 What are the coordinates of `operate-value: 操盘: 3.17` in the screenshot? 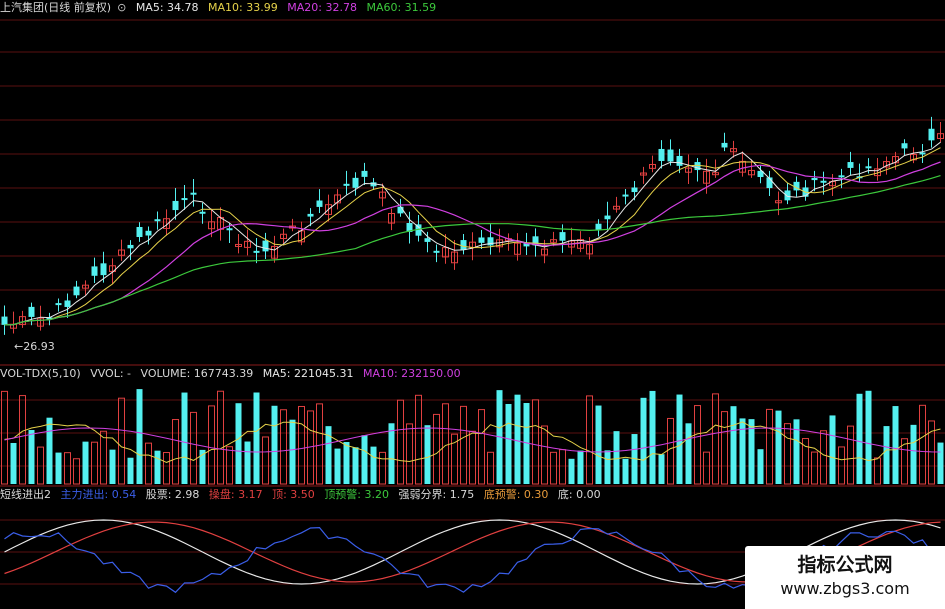 It's located at (235, 494).